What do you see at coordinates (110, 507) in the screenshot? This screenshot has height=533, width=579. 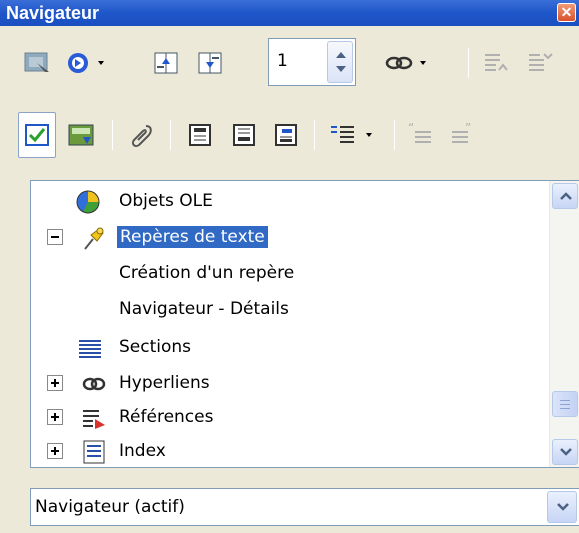 I see `document-select-value: Navigateur (actif)` at bounding box center [110, 507].